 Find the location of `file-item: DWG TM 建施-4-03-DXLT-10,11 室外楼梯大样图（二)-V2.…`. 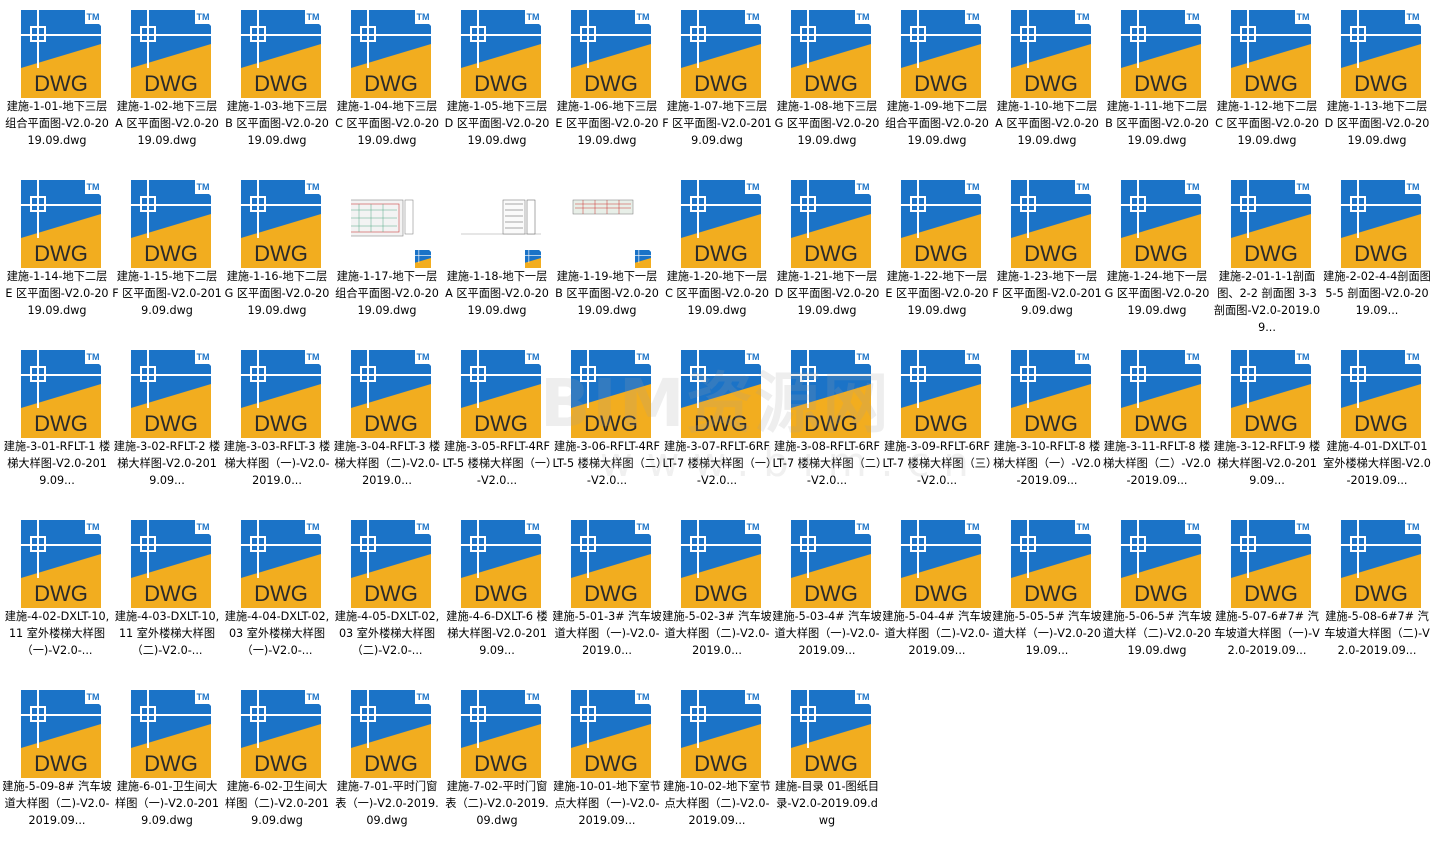

file-item: DWG TM 建施-4-03-DXLT-10,11 室外楼梯大样图（二)-V2.… is located at coordinates (167, 597).